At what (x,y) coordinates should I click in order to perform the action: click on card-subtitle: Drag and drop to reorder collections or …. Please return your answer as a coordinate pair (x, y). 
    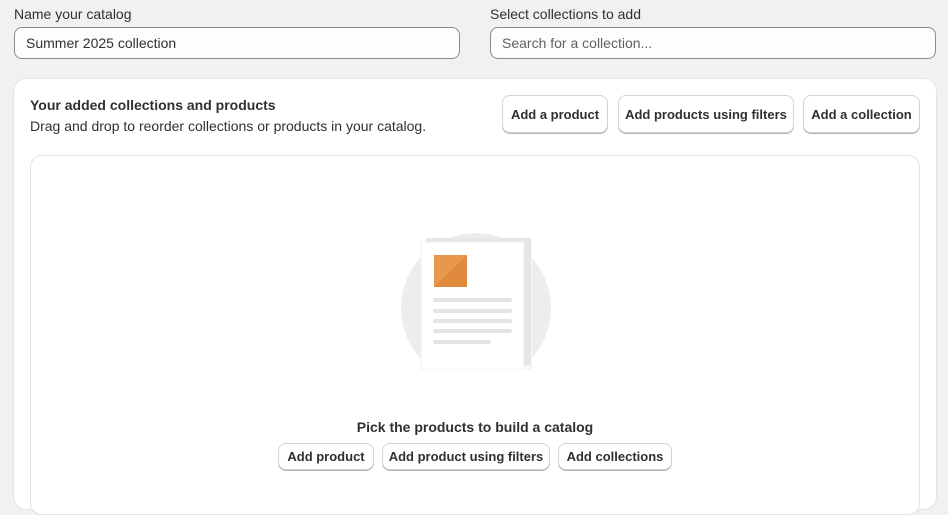
    Looking at the image, I should click on (228, 126).